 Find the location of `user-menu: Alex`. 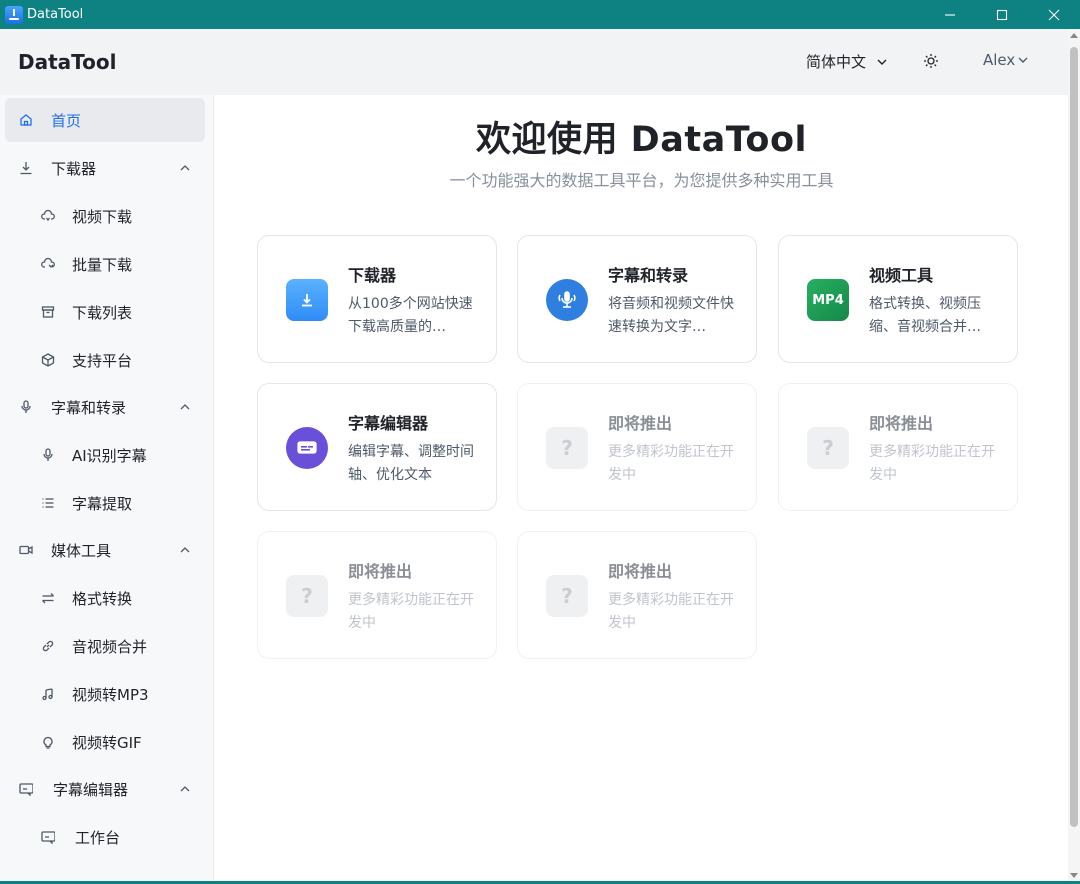

user-menu: Alex is located at coordinates (1006, 60).